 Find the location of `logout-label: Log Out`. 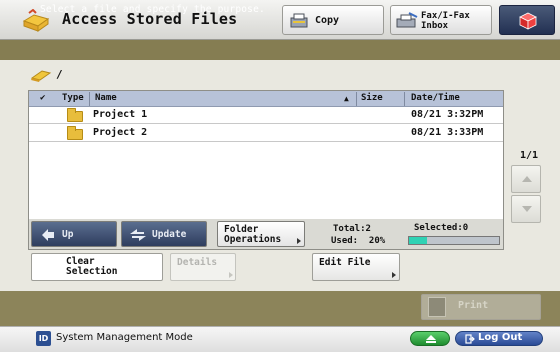

logout-label: Log Out is located at coordinates (500, 337).